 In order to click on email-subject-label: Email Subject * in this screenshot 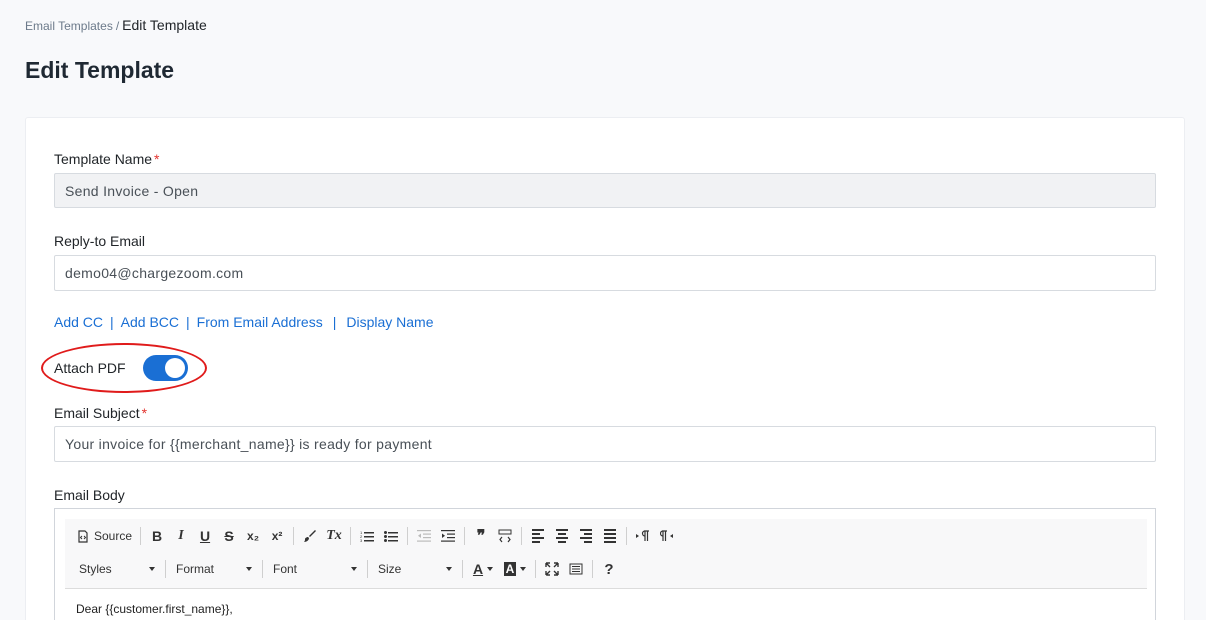, I will do `click(100, 413)`.